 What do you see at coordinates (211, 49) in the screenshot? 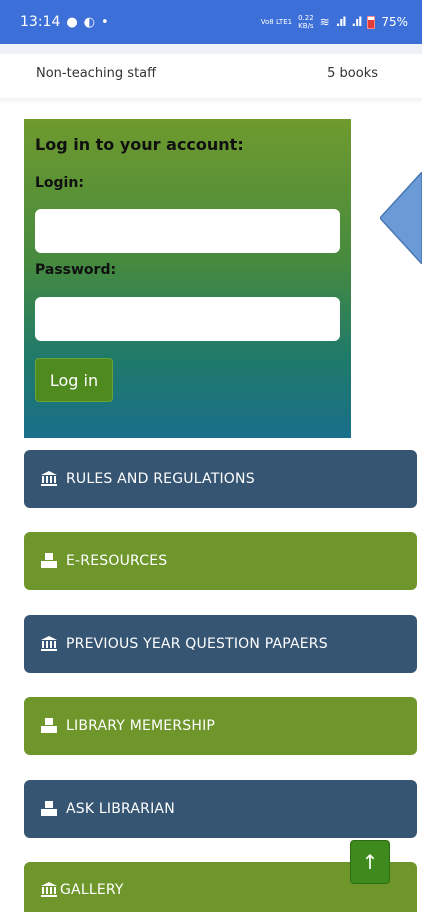
I see `top-strip` at bounding box center [211, 49].